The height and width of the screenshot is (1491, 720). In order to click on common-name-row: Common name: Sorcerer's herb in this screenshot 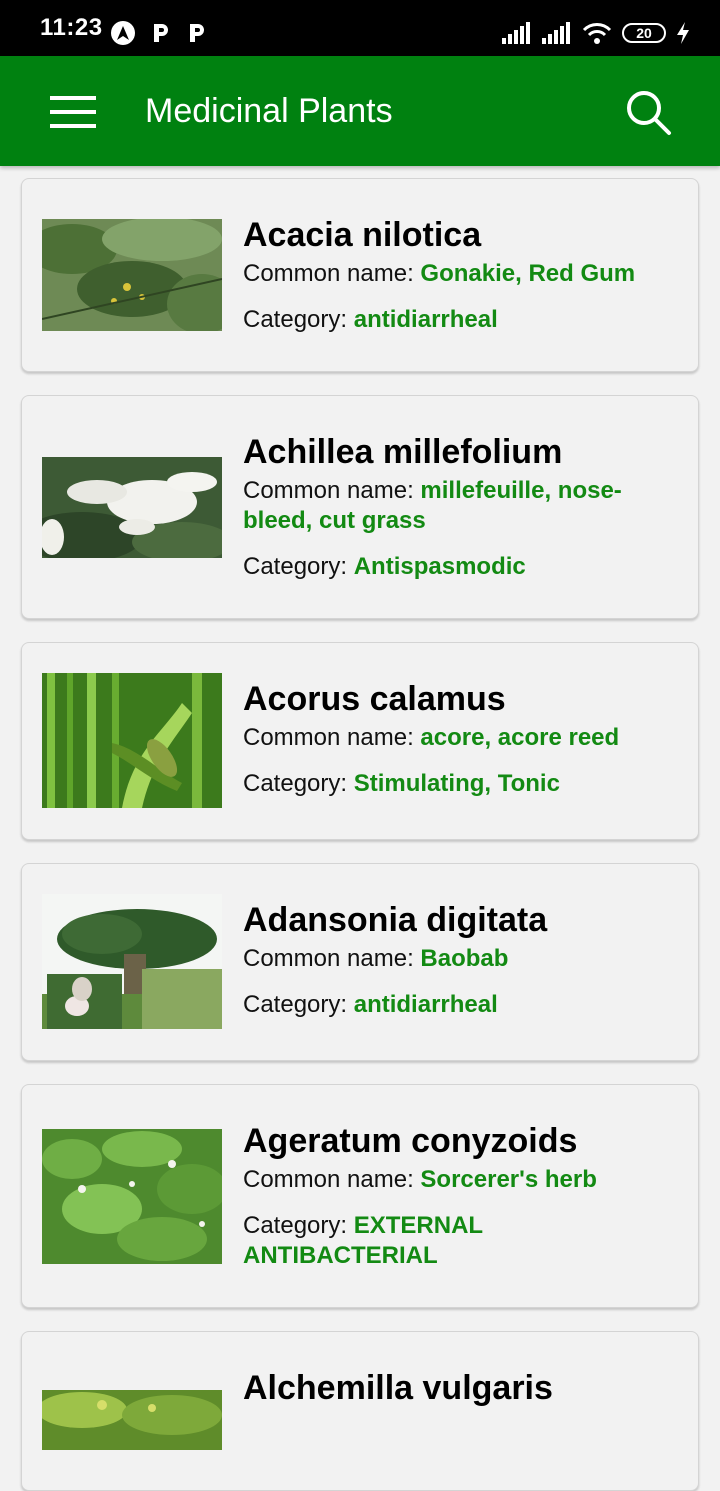, I will do `click(460, 1180)`.